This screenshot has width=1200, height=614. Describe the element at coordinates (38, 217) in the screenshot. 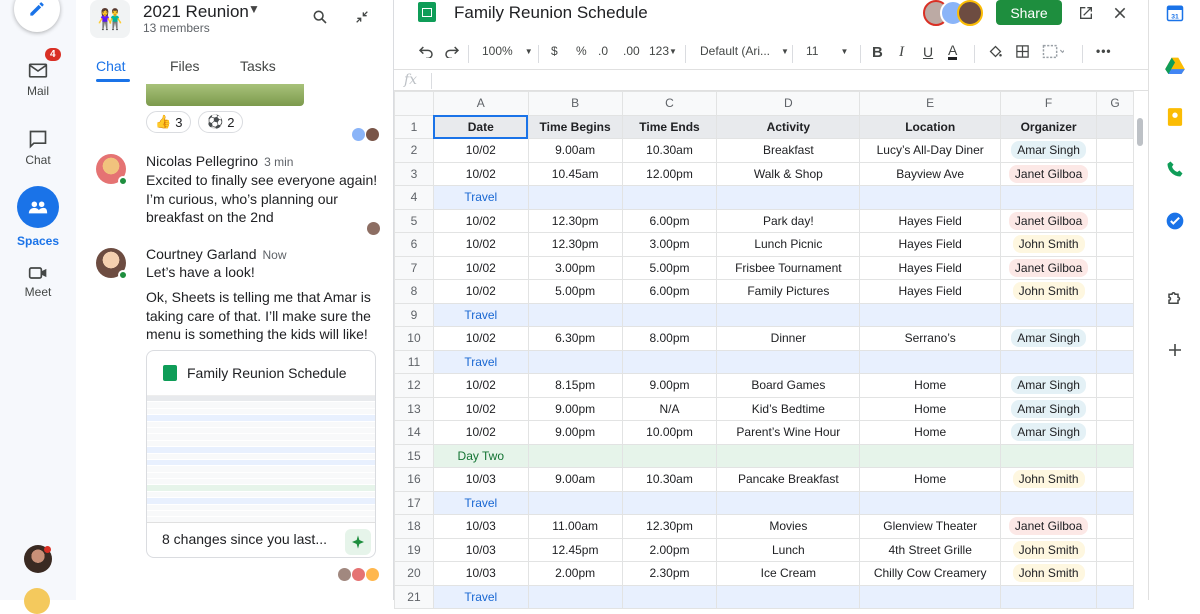

I see `rail-spaces: Spaces` at that location.